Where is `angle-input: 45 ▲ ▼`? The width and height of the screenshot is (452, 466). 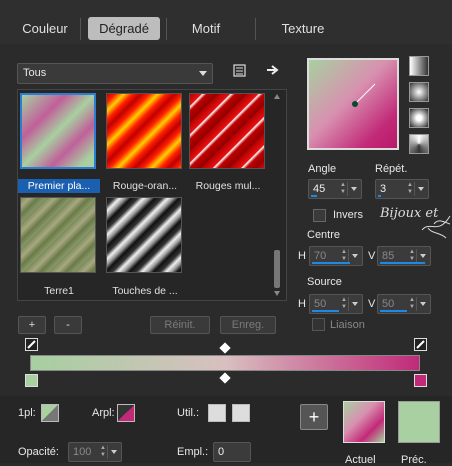
angle-input: 45 ▲ ▼ is located at coordinates (335, 189).